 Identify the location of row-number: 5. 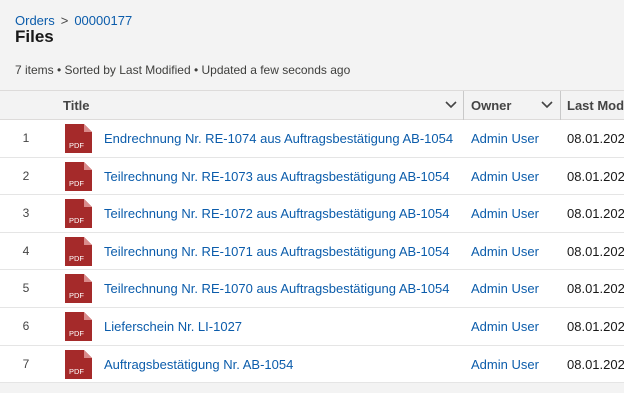
(26, 288).